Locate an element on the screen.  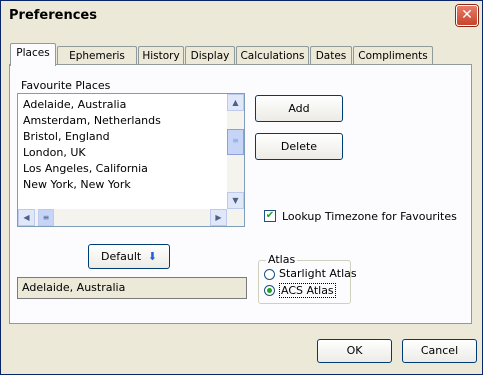
scroll-thumb: ≡ is located at coordinates (235, 142).